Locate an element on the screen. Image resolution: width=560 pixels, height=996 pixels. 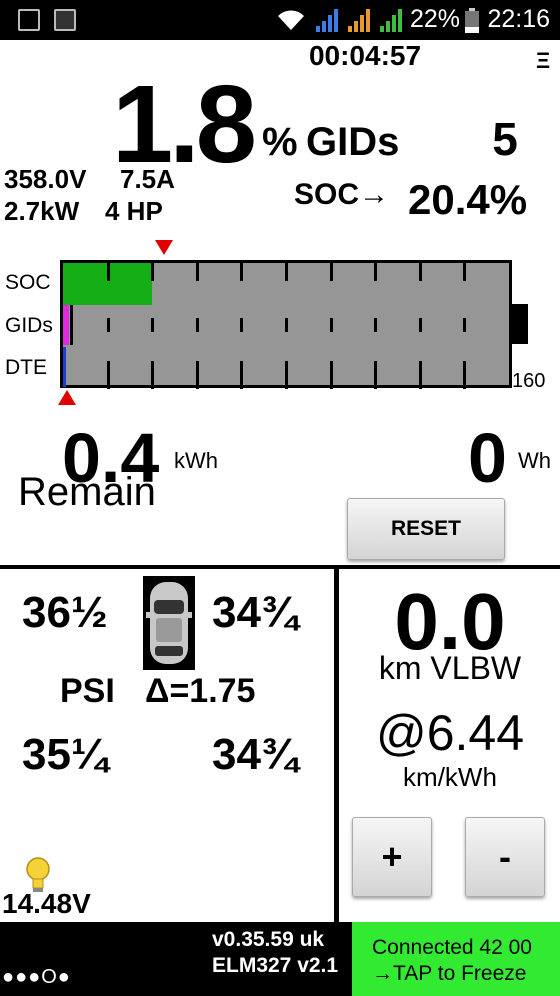
percent-sign: % is located at coordinates (280, 142).